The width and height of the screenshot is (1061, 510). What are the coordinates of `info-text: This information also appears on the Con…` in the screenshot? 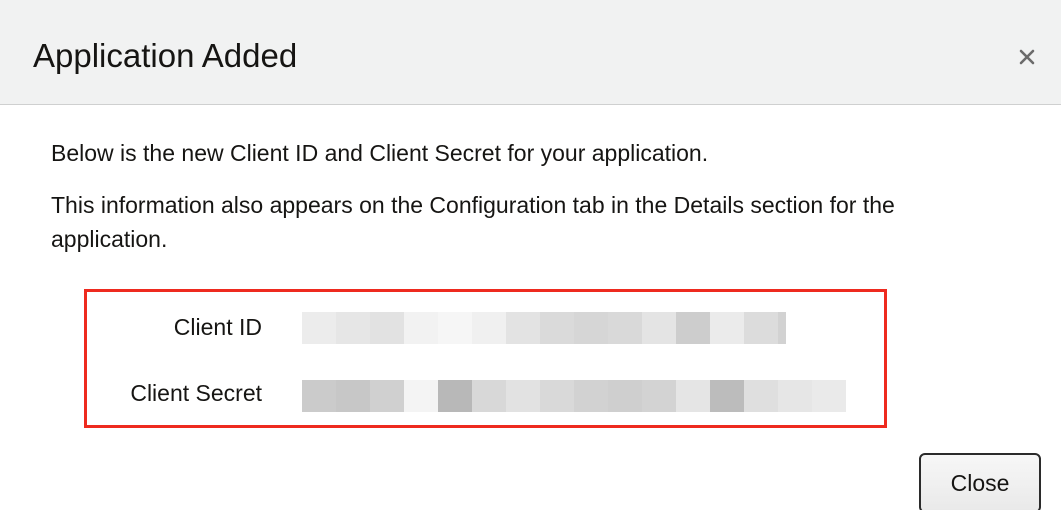 It's located at (473, 222).